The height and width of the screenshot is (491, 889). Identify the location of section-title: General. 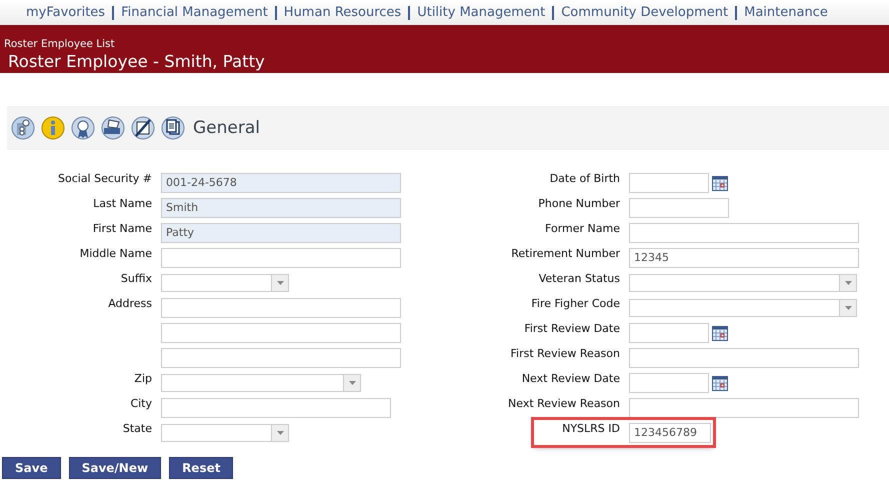
(226, 128).